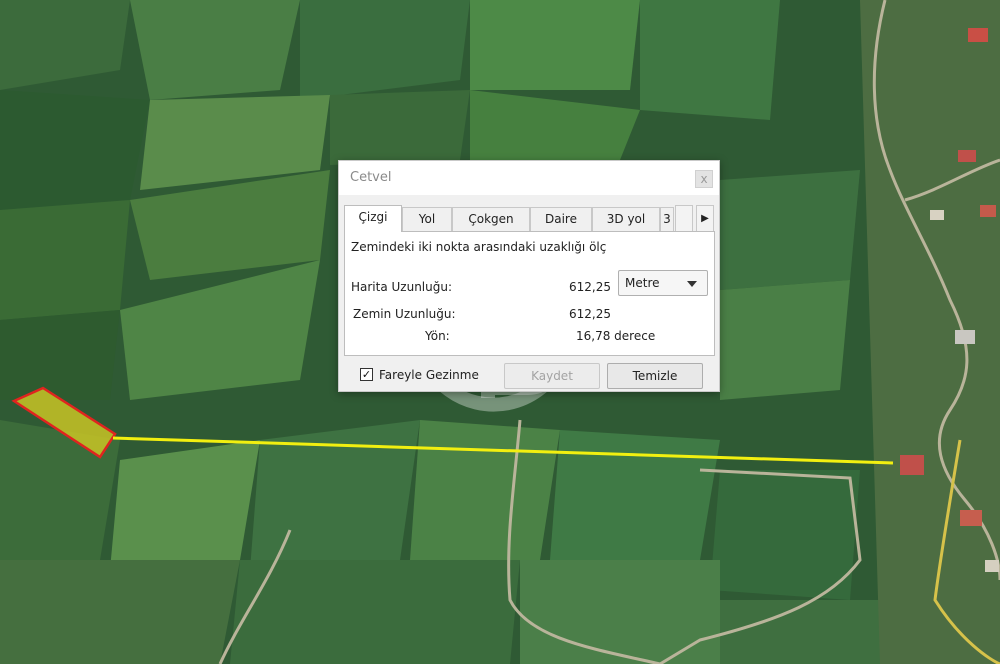 This screenshot has width=1000, height=664. Describe the element at coordinates (529, 178) in the screenshot. I see `dialog-titlebar: Cetvel x` at that location.